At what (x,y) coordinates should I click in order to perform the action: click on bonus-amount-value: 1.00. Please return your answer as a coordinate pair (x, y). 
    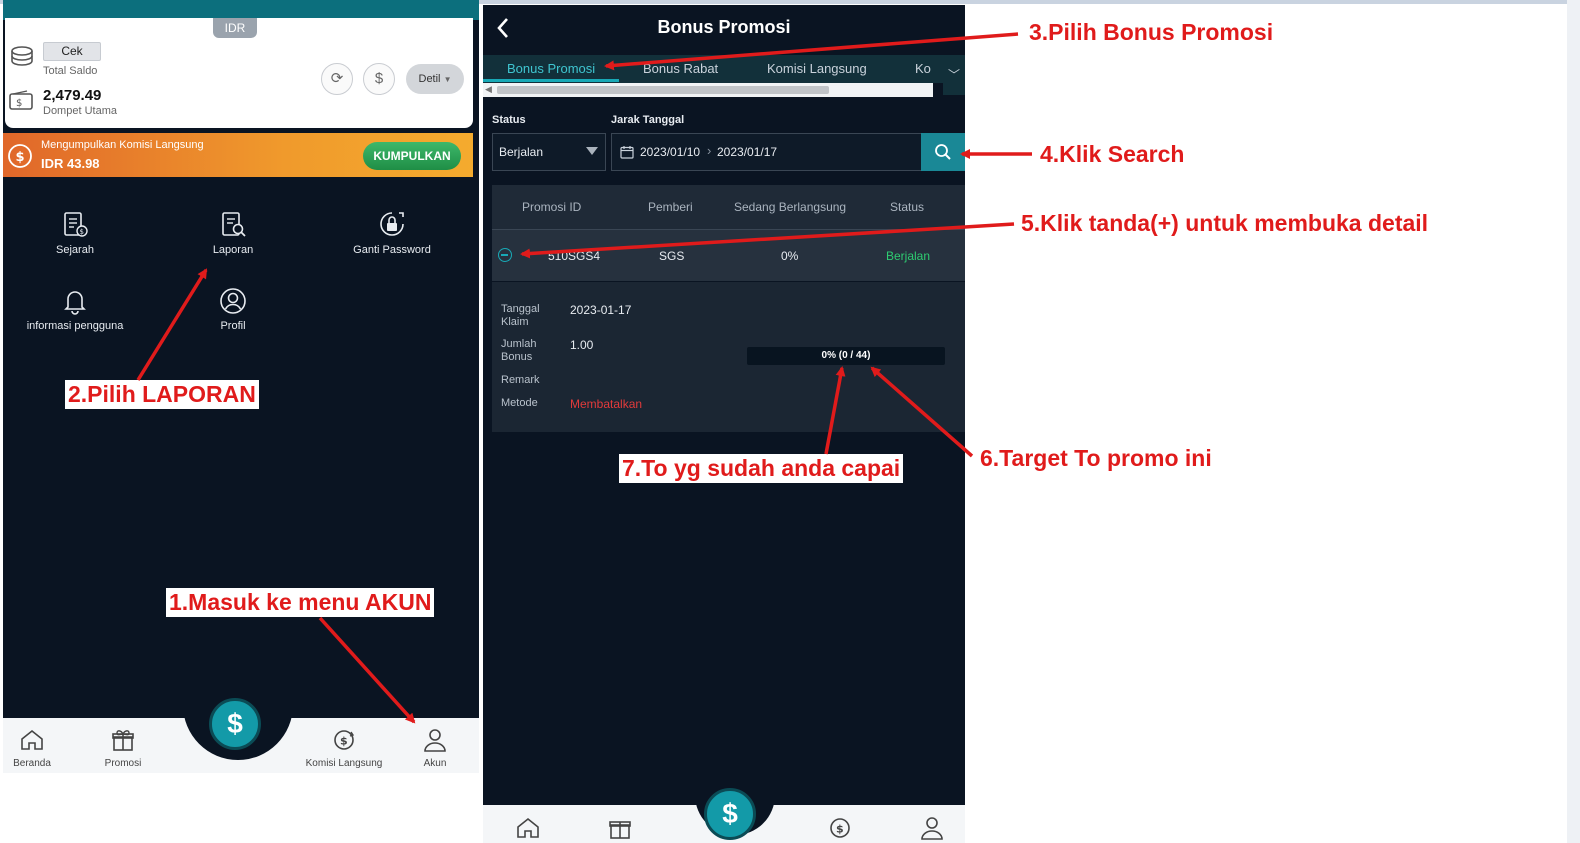
    Looking at the image, I should click on (582, 345).